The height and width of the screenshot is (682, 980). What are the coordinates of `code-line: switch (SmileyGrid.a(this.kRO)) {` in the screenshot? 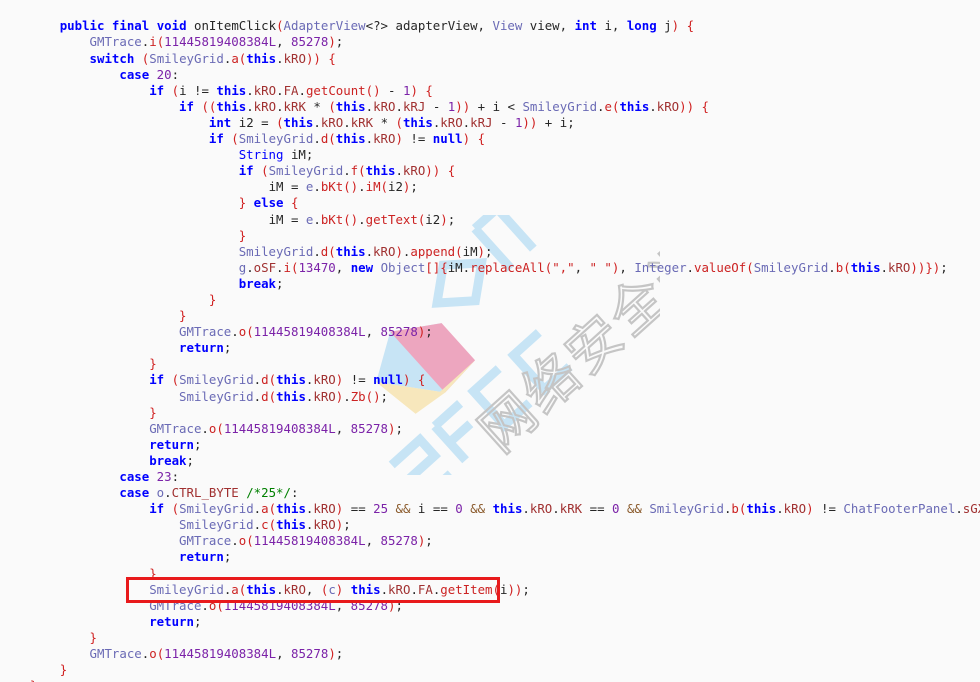 It's located at (212, 58).